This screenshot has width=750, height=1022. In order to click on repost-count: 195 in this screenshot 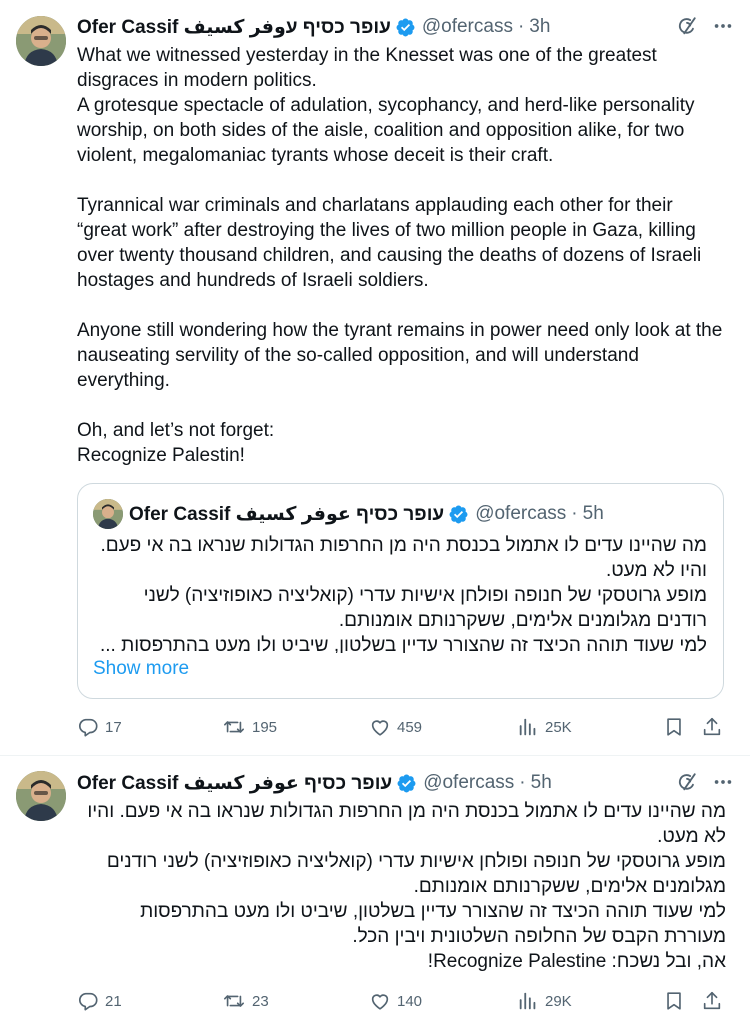, I will do `click(265, 727)`.